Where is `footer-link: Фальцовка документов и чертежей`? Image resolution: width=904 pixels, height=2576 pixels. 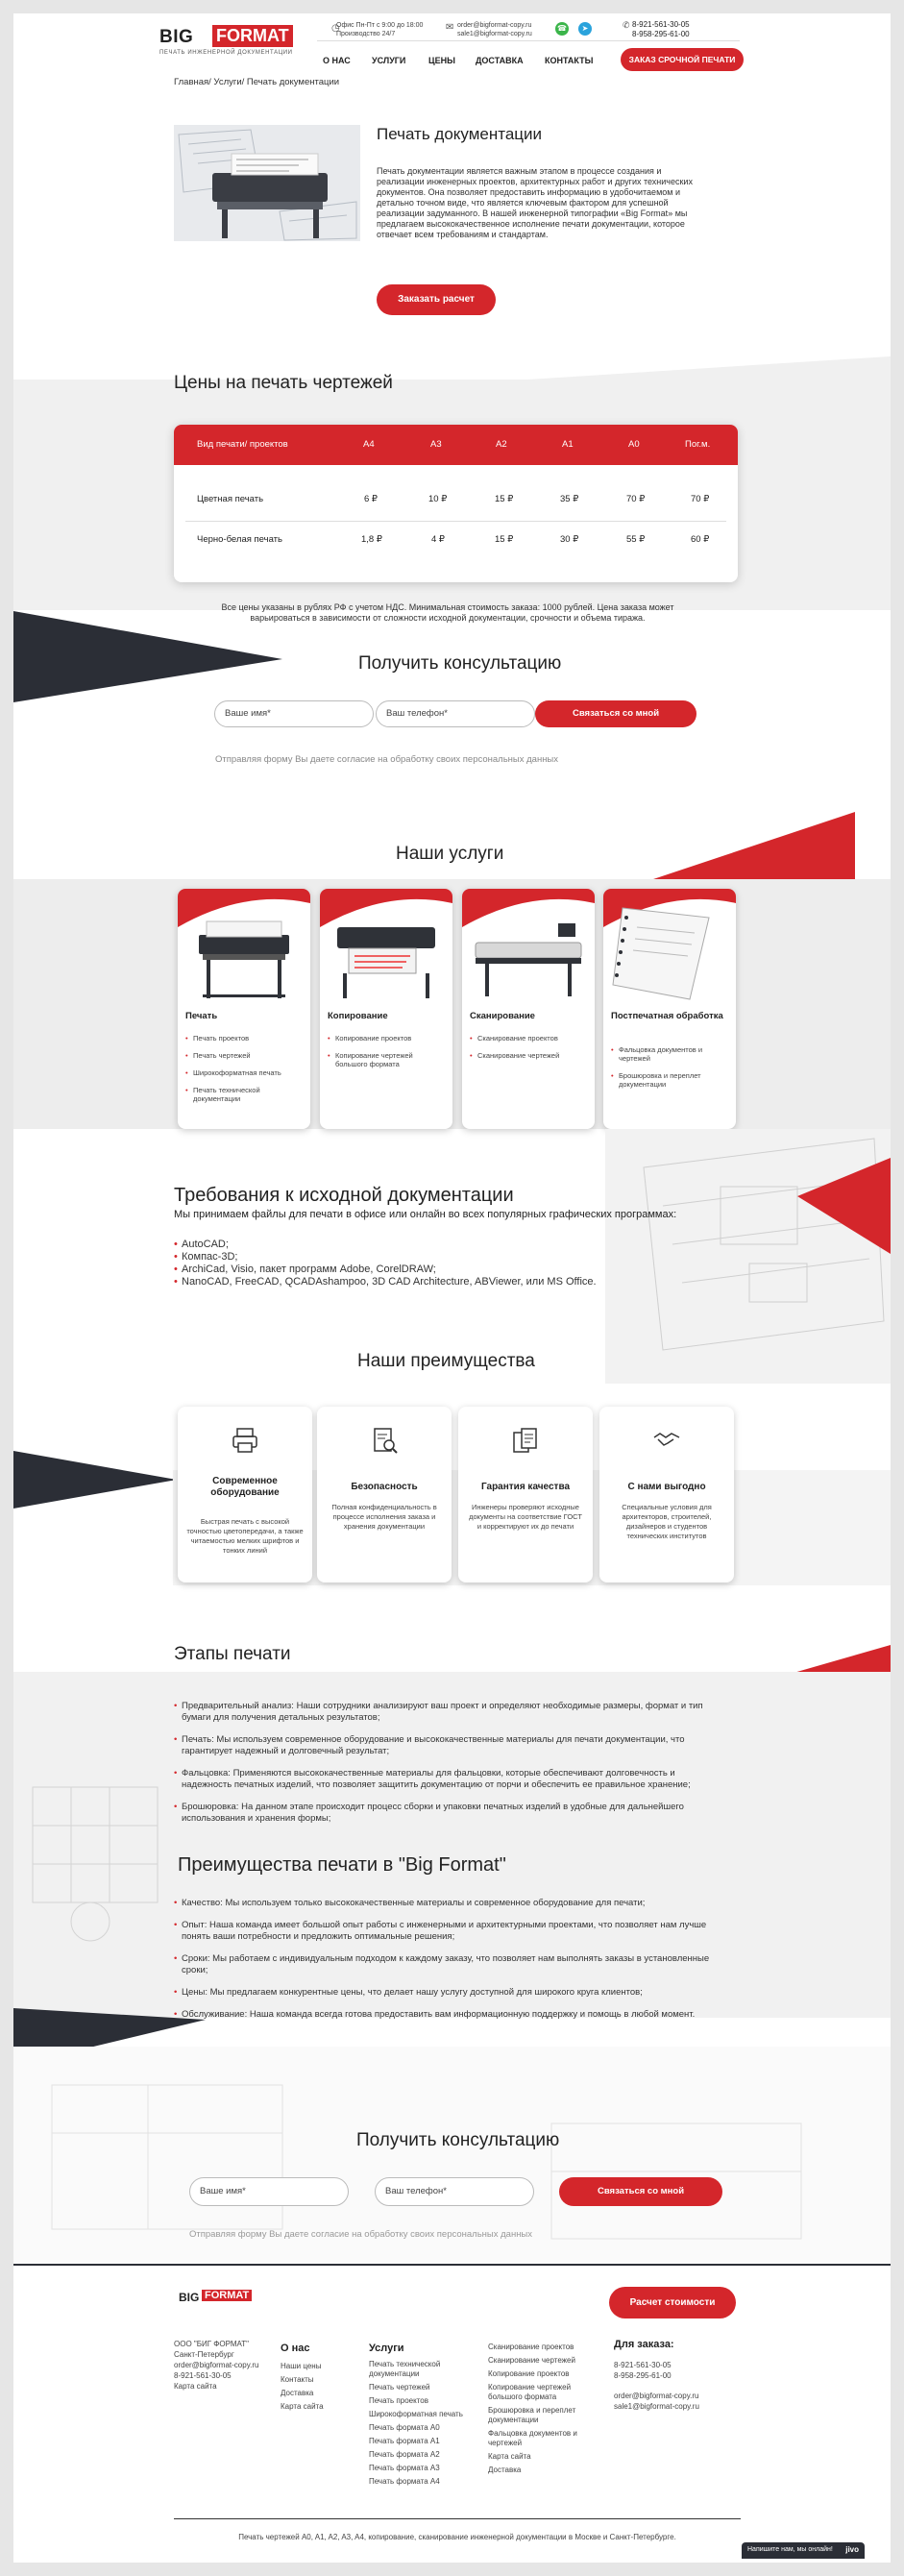 footer-link: Фальцовка документов и чертежей is located at coordinates (542, 2438).